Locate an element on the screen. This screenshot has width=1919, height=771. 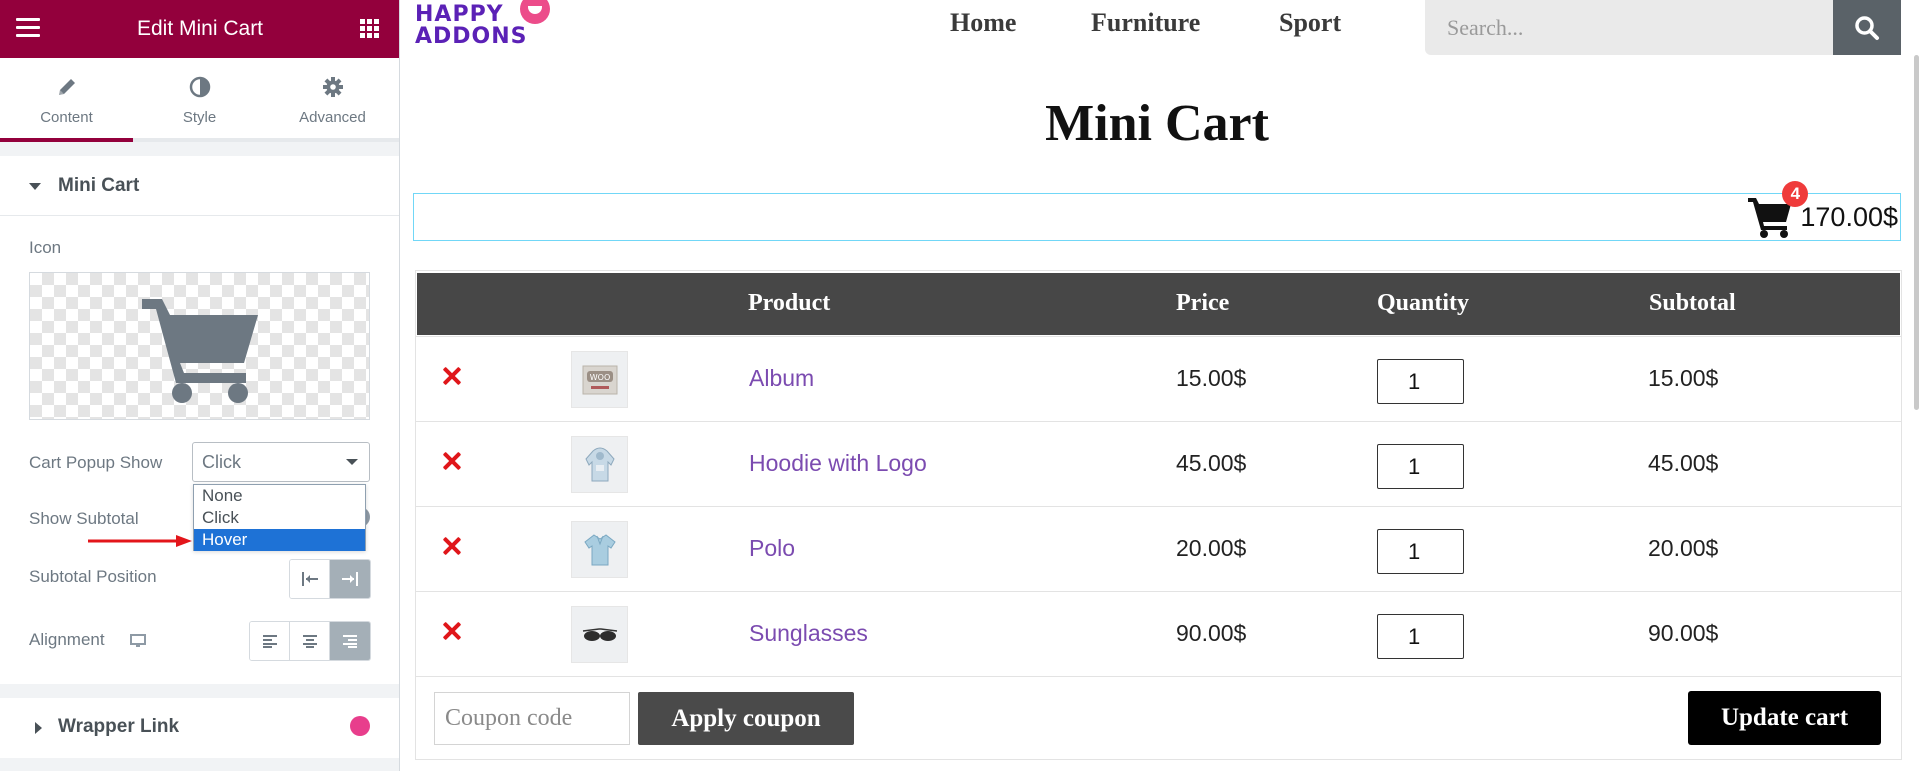
polo-shirt-icon is located at coordinates (599, 549).